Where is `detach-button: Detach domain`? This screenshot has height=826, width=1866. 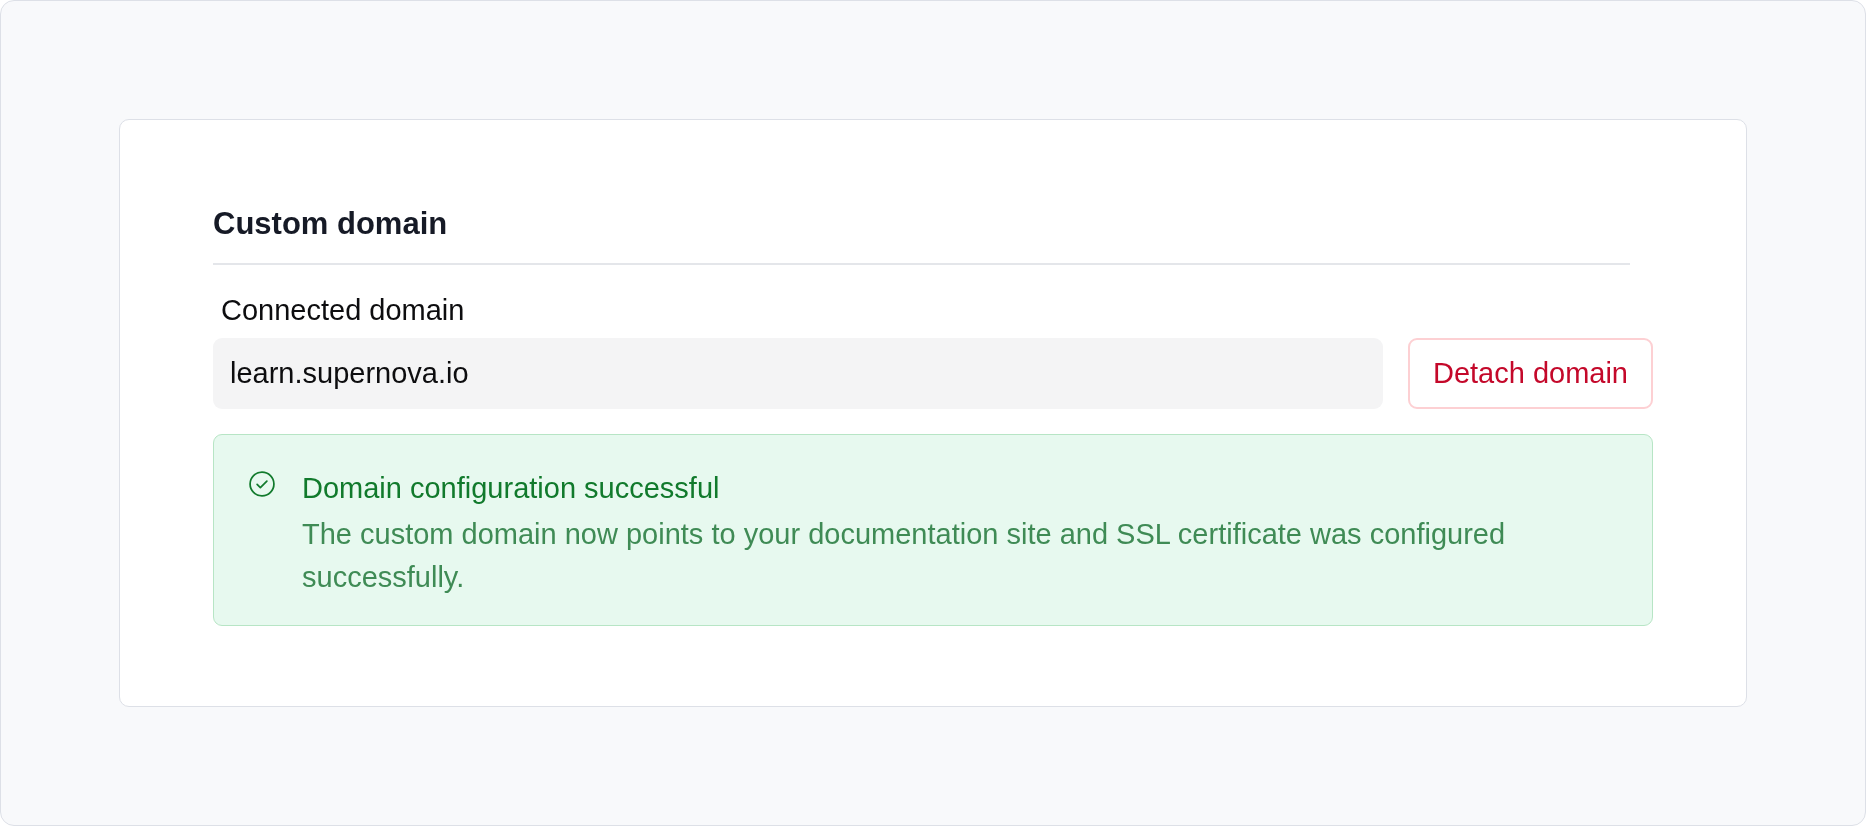
detach-button: Detach domain is located at coordinates (1530, 373).